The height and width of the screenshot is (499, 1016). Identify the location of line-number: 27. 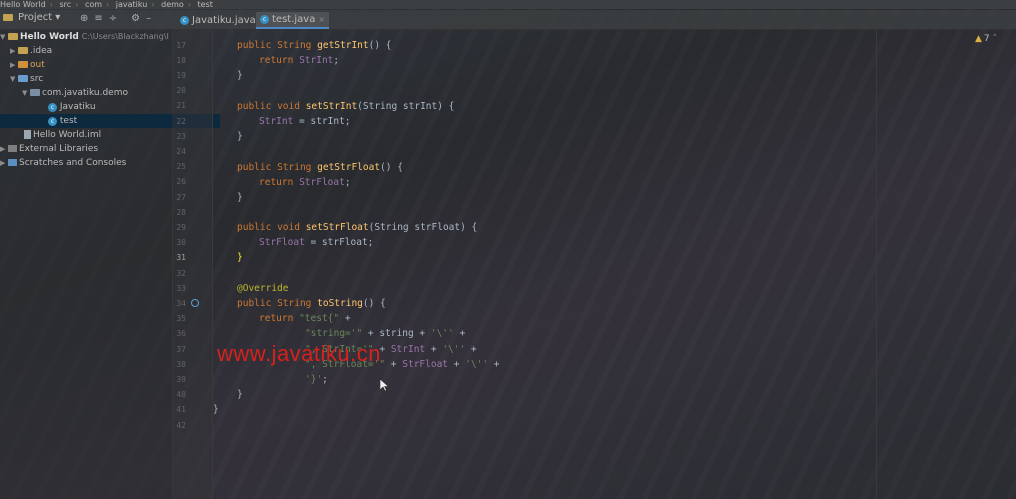
(181, 197).